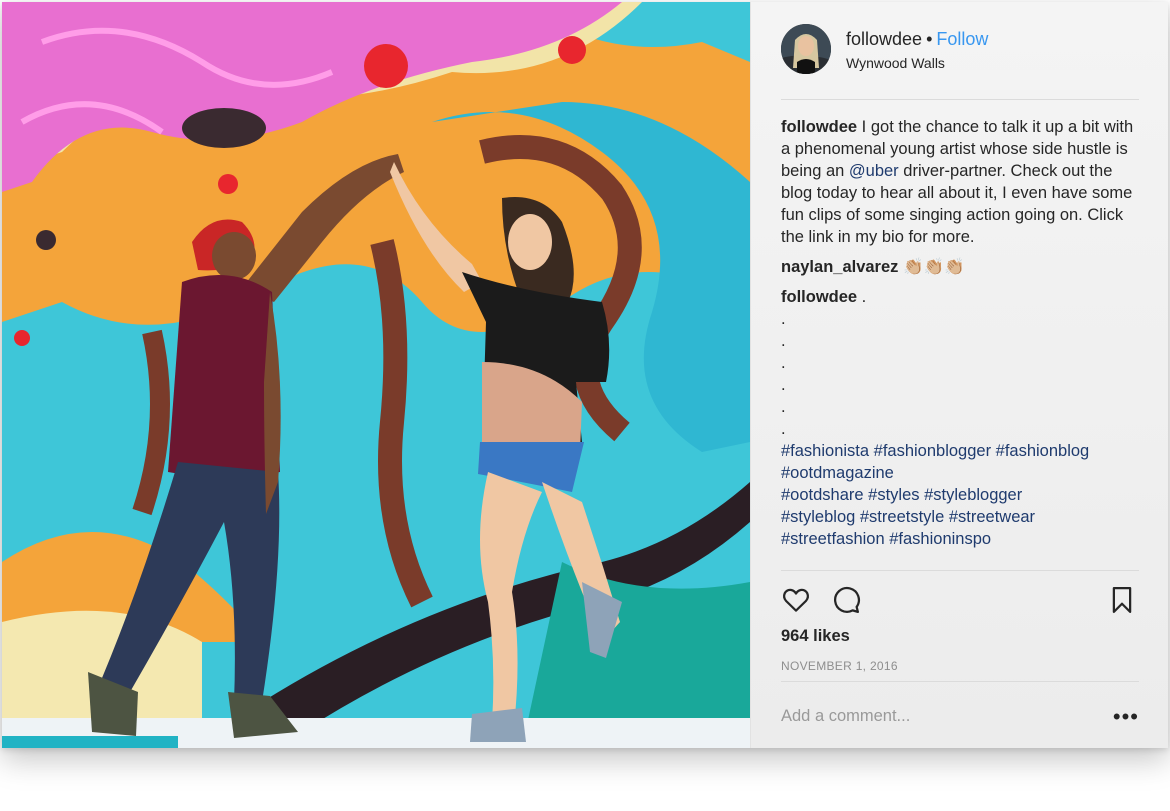 The image size is (1170, 811). What do you see at coordinates (960, 517) in the screenshot?
I see `hashtag-line: #styleblog #streetstyle #streetwear` at bounding box center [960, 517].